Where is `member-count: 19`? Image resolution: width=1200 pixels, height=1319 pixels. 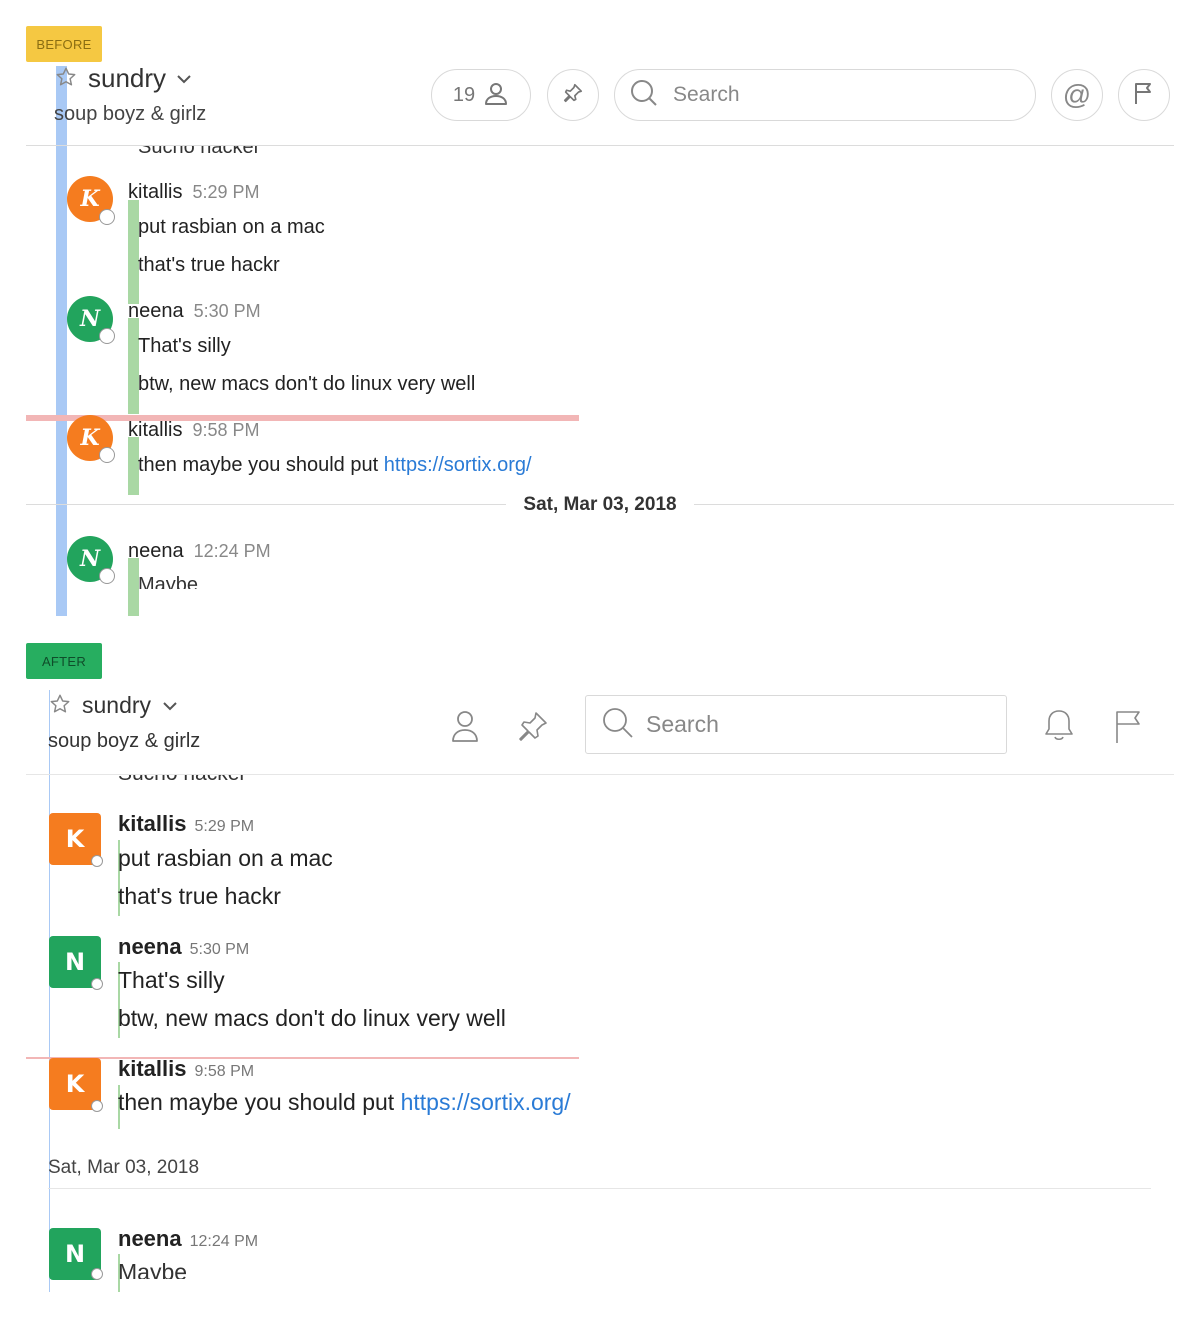 member-count: 19 is located at coordinates (464, 94).